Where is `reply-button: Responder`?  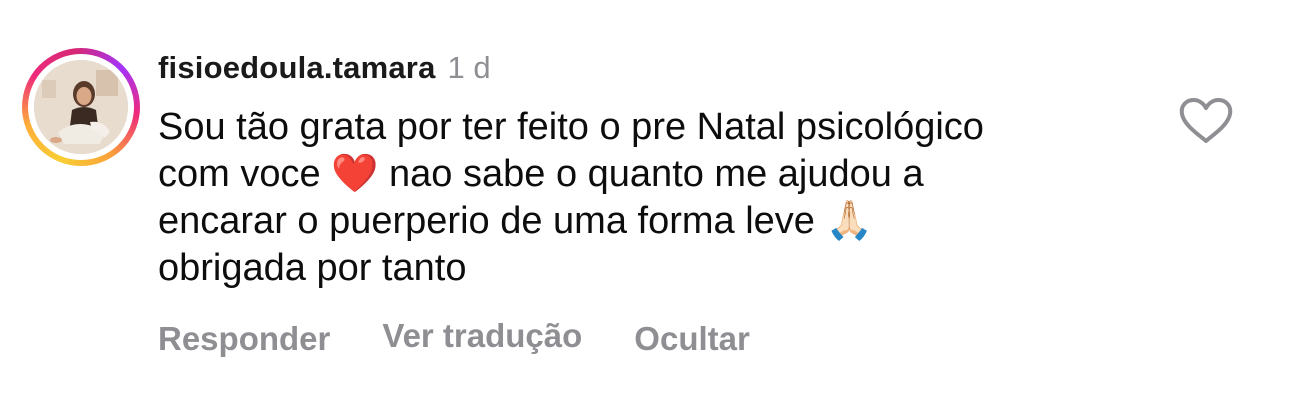 reply-button: Responder is located at coordinates (244, 339).